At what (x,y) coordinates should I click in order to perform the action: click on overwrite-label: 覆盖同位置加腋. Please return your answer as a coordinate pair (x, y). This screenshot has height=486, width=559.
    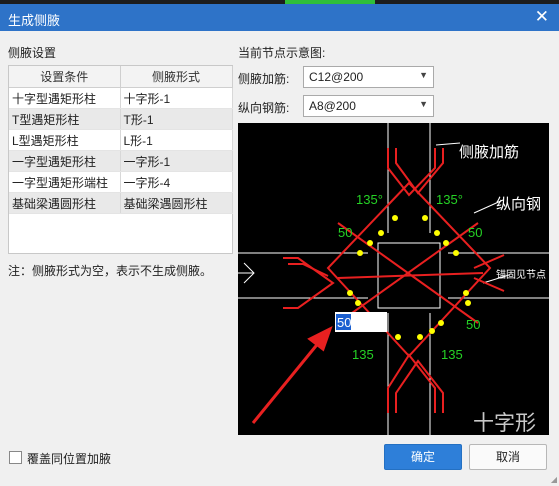
    Looking at the image, I should click on (69, 459).